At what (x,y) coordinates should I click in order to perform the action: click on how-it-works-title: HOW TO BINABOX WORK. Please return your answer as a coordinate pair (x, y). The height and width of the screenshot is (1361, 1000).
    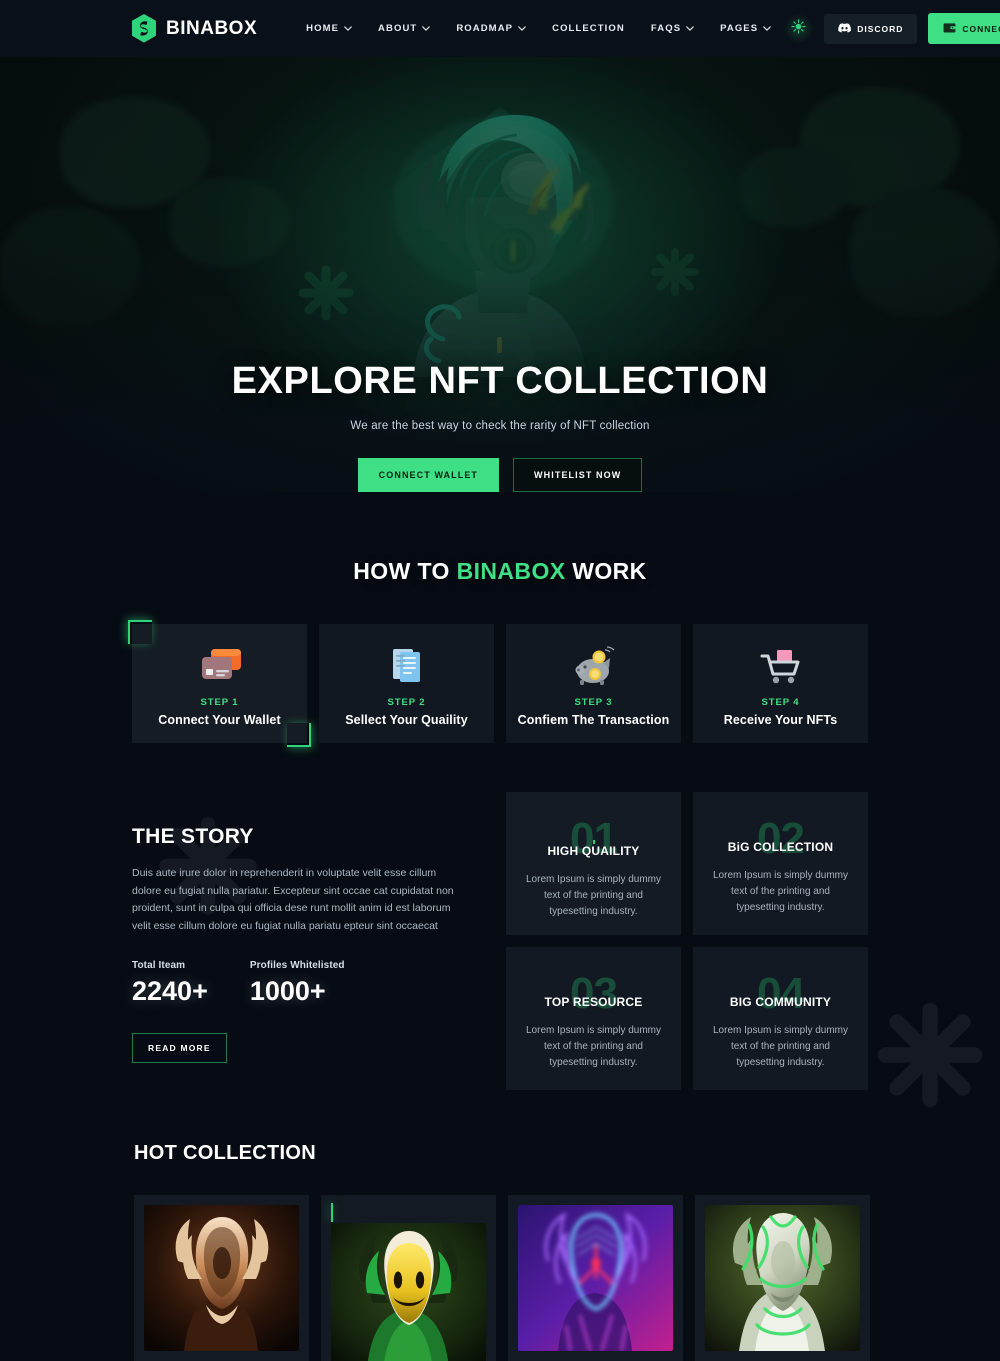
    Looking at the image, I should click on (500, 571).